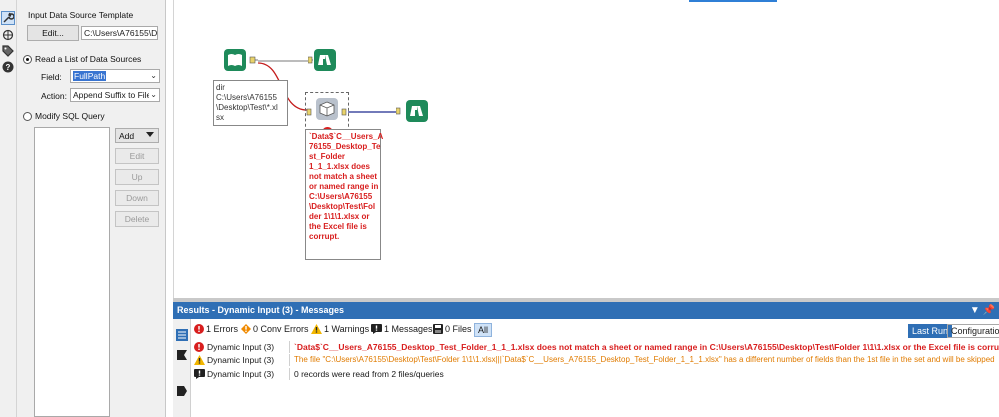 The width and height of the screenshot is (999, 417). I want to click on errors-filter: 1 Errors, so click(216, 329).